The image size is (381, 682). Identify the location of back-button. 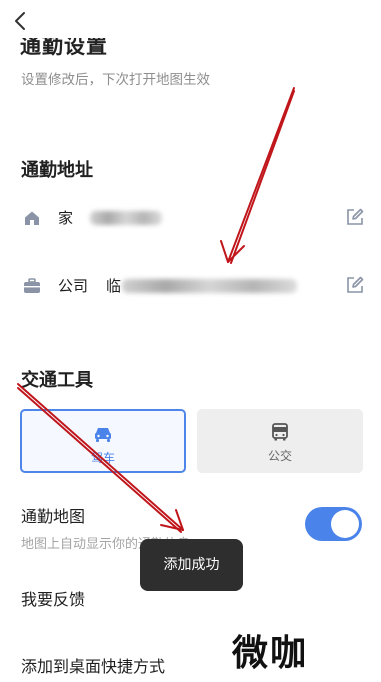
(21, 21).